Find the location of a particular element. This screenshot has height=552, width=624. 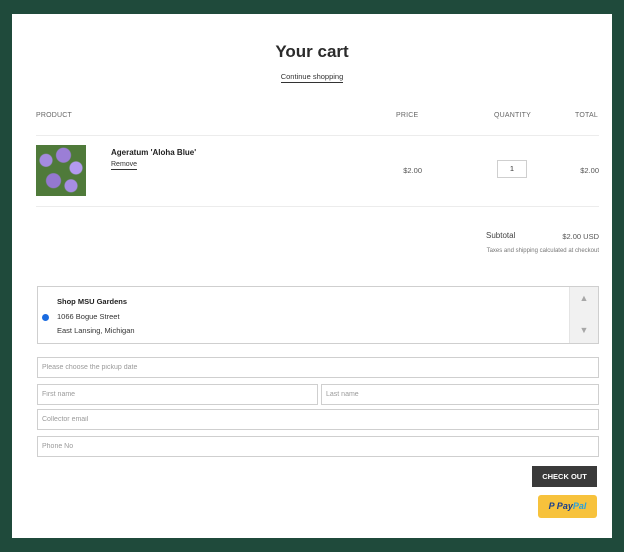

phone-input is located at coordinates (318, 446).